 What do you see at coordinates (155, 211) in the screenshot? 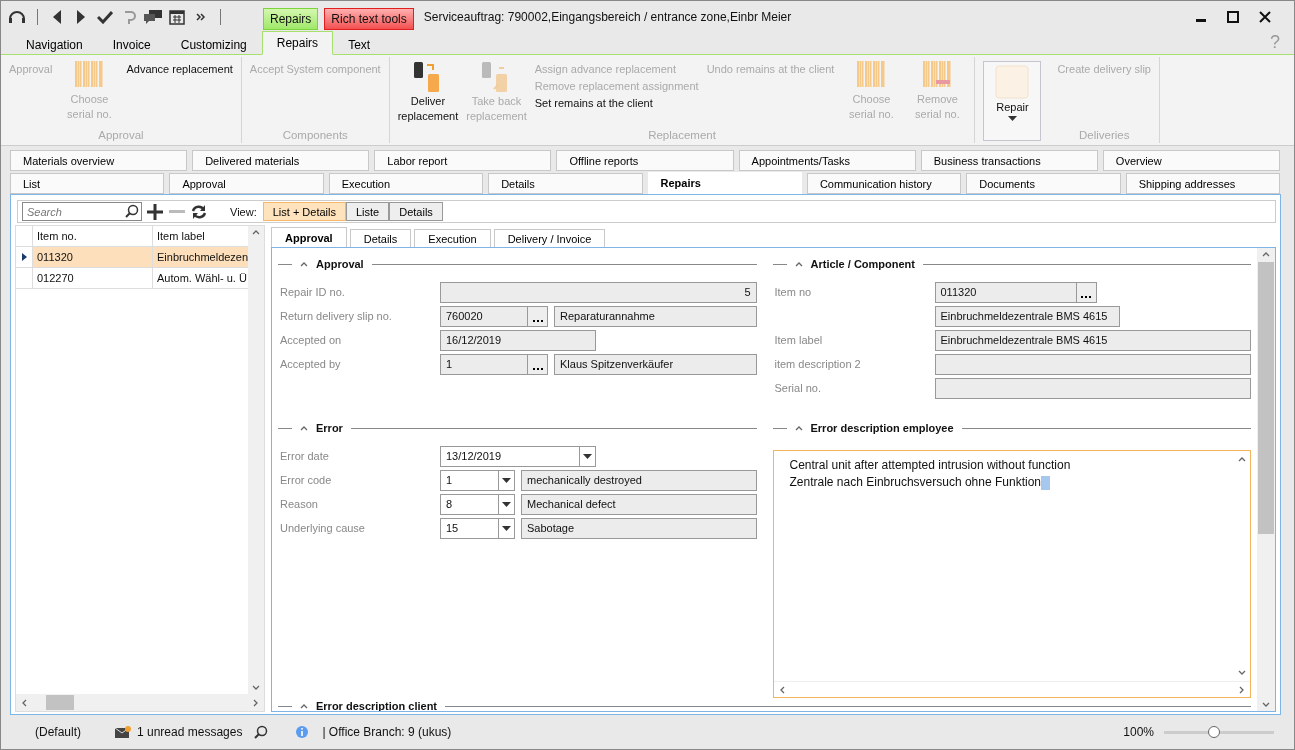
I see `add-icon` at bounding box center [155, 211].